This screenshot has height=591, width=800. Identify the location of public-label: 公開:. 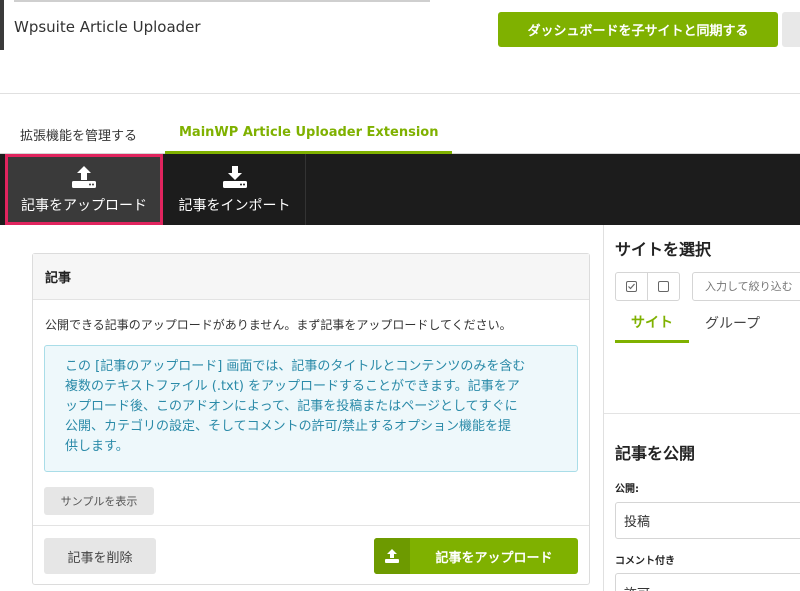
(627, 489).